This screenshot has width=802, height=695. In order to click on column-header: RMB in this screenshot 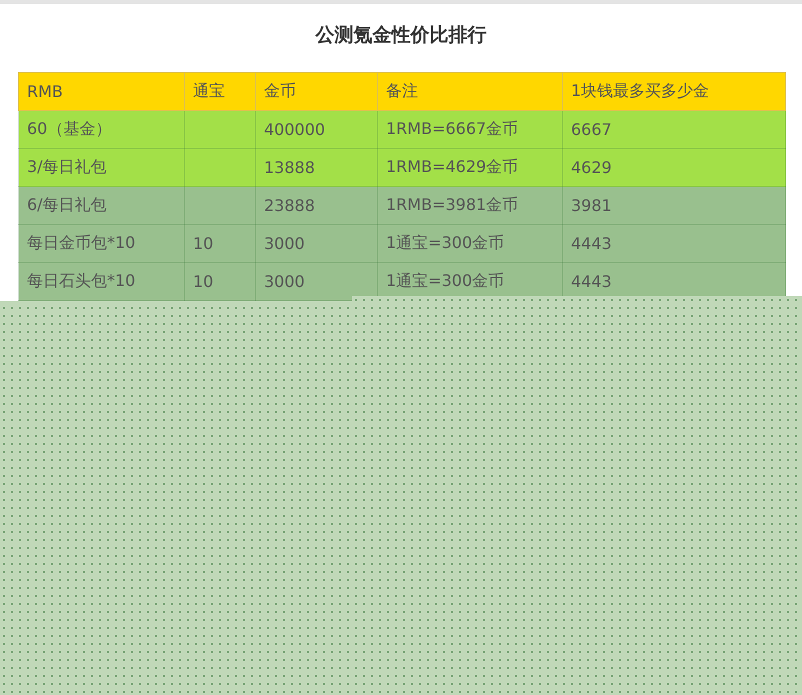, I will do `click(101, 91)`.